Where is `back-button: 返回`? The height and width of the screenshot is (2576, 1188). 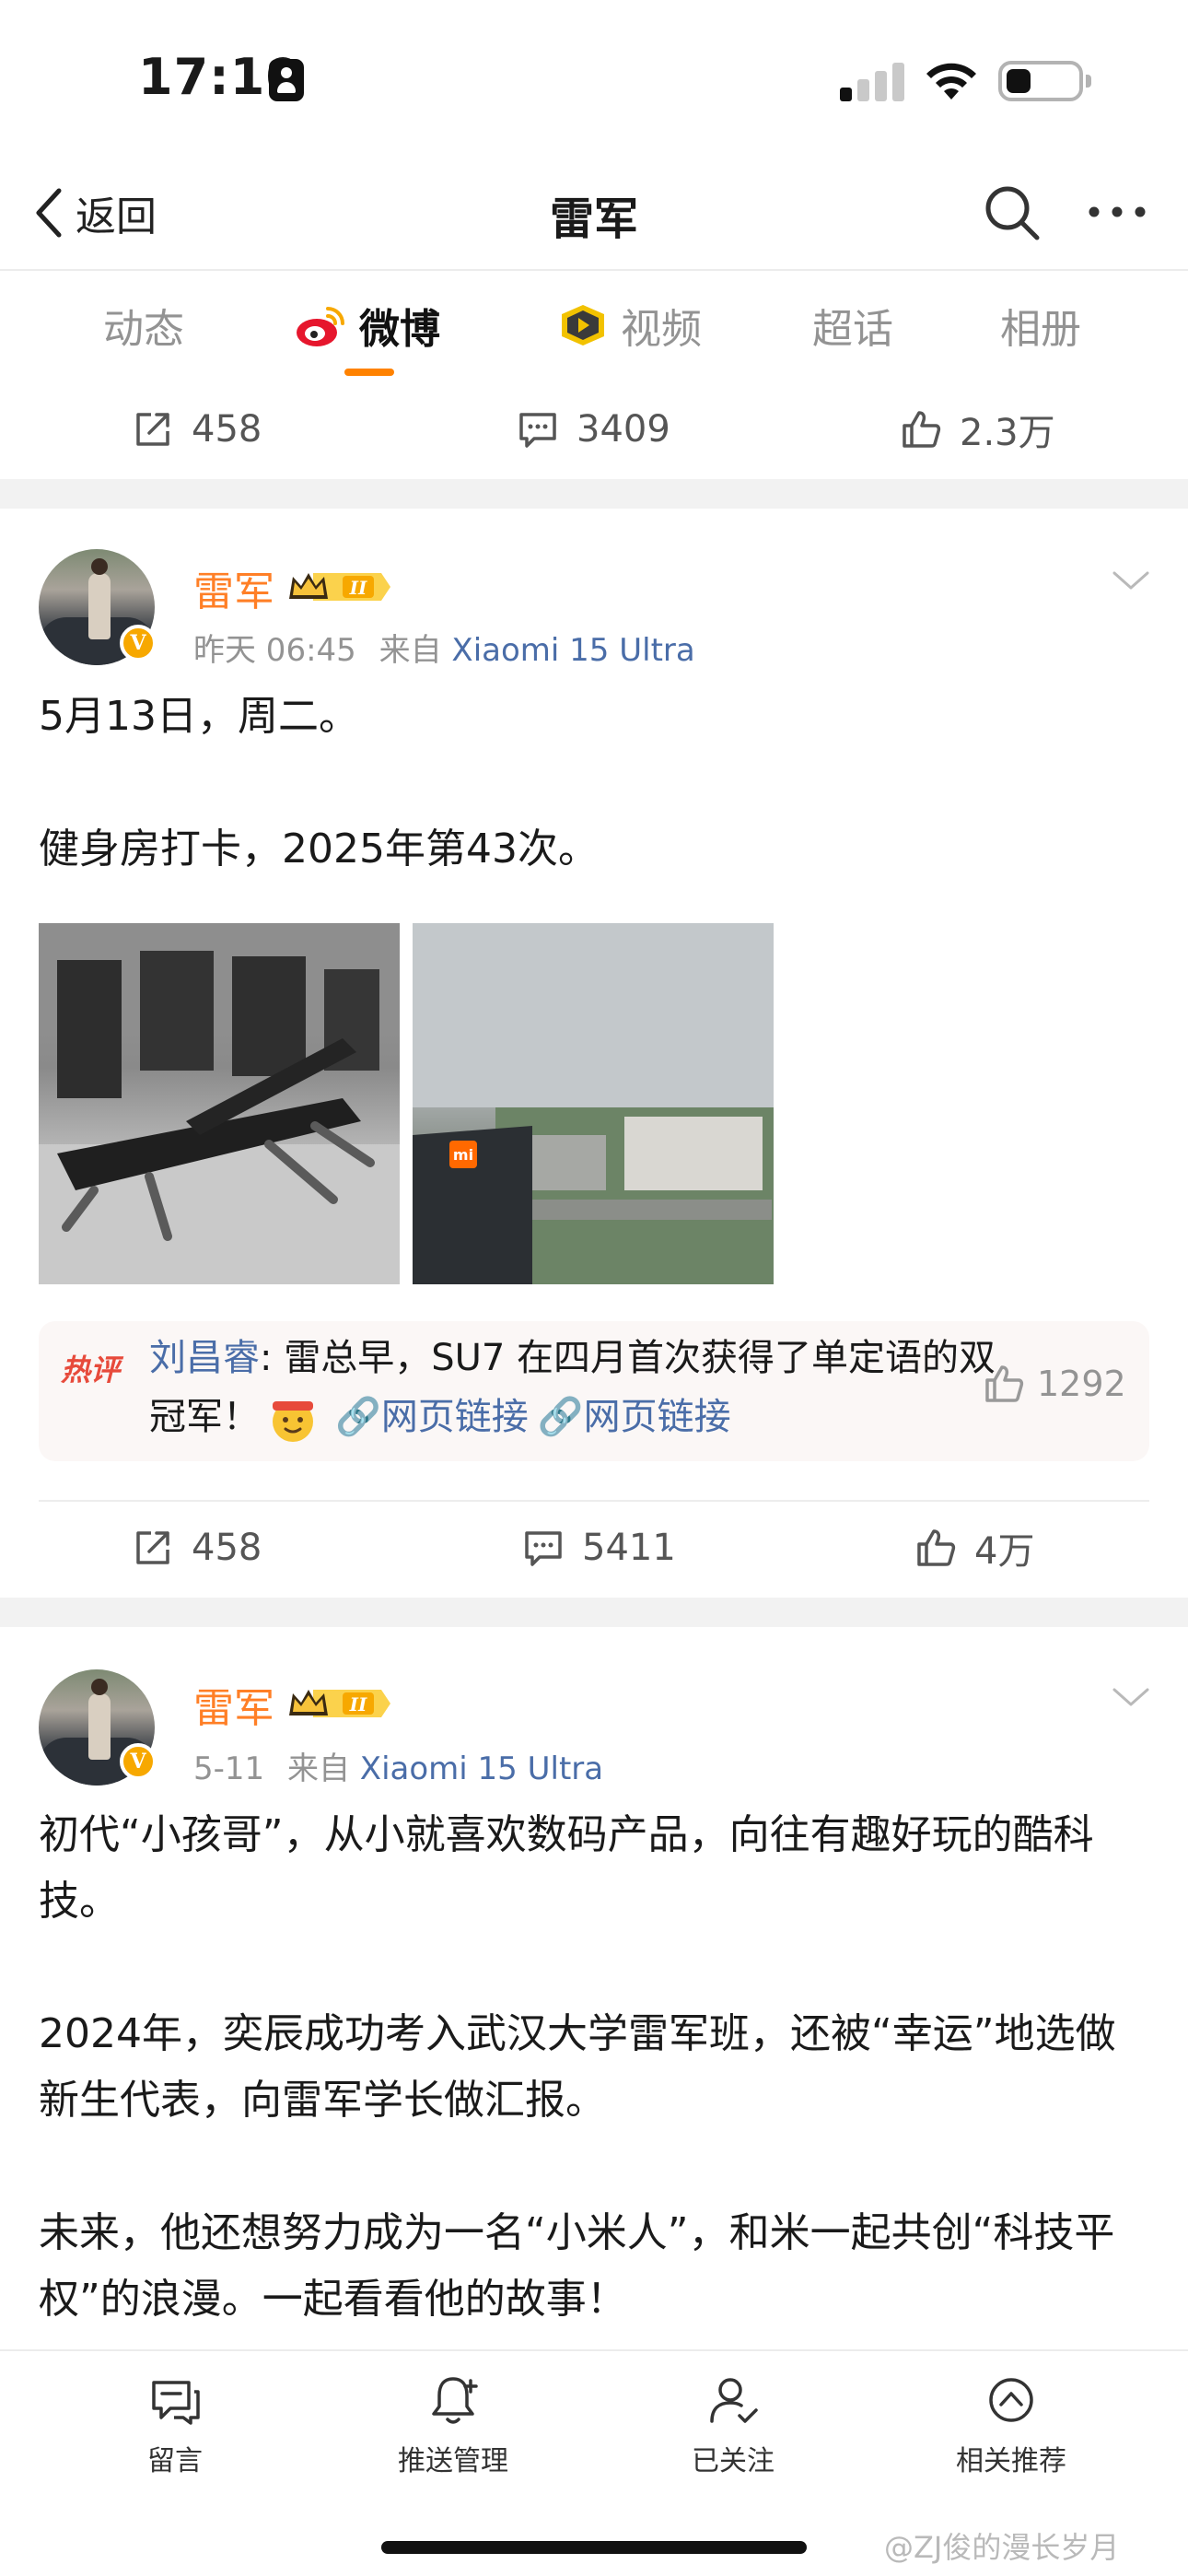
back-button: 返回 is located at coordinates (92, 213).